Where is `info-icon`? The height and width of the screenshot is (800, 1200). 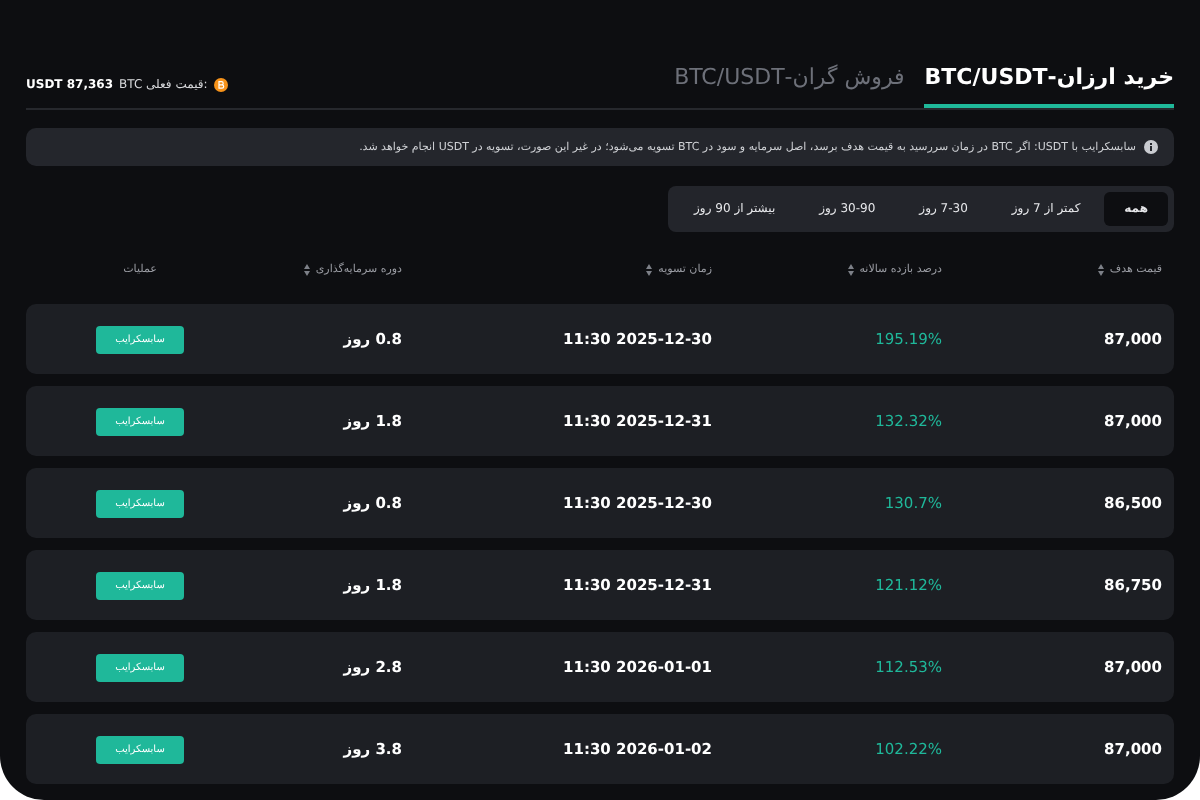
info-icon is located at coordinates (1151, 147).